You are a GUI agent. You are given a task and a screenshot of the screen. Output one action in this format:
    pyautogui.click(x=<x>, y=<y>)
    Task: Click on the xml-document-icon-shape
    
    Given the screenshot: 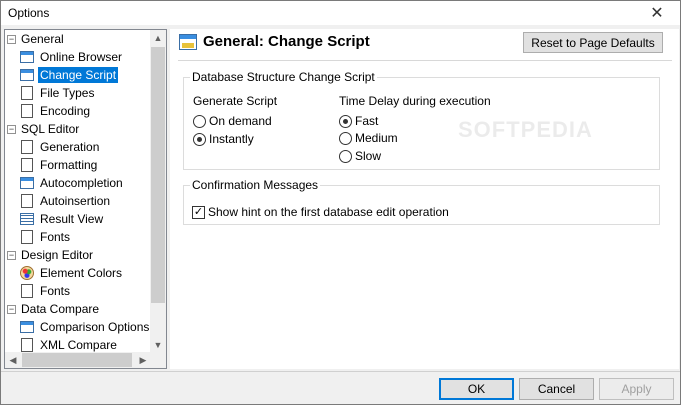 What is the action you would take?
    pyautogui.click(x=27, y=345)
    